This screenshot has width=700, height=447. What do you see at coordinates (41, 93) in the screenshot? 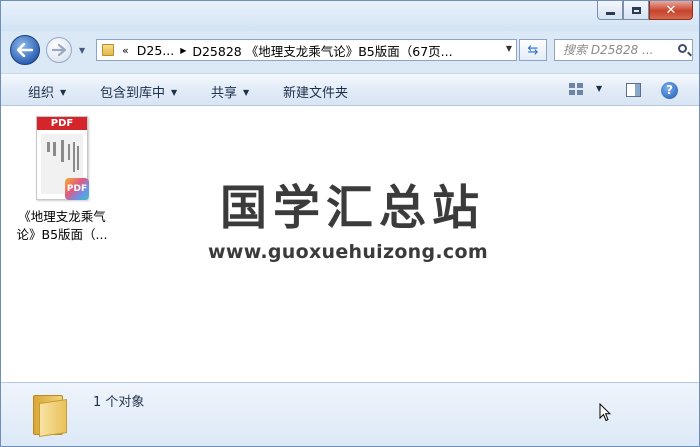
I see `organize-label: 组织` at bounding box center [41, 93].